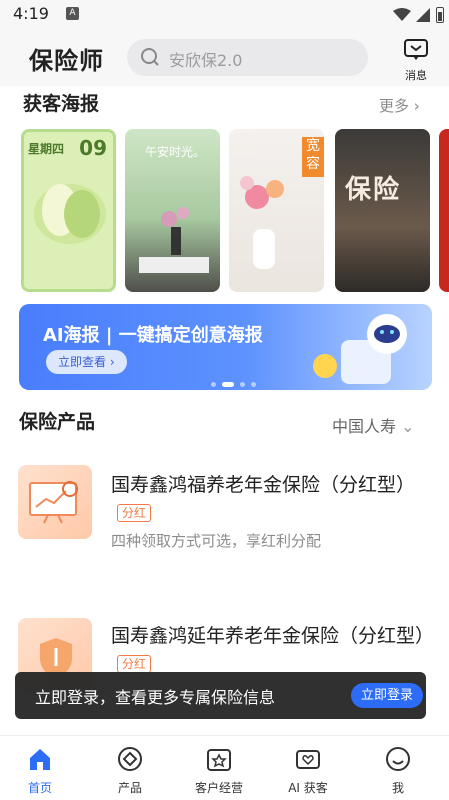 The image size is (449, 800). I want to click on tab-label: AI 获客, so click(308, 788).